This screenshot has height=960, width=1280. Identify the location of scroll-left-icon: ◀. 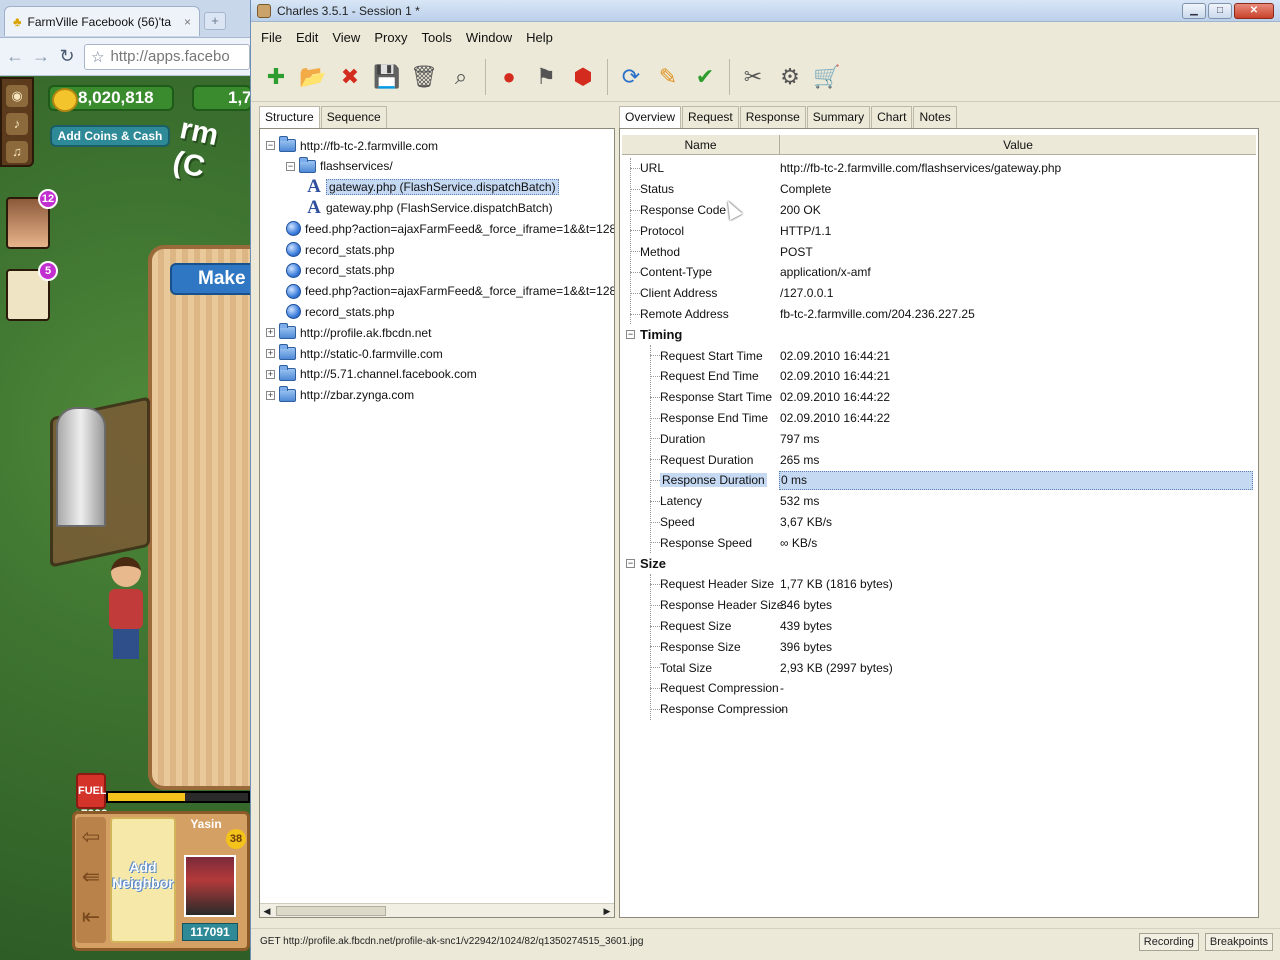
(267, 910).